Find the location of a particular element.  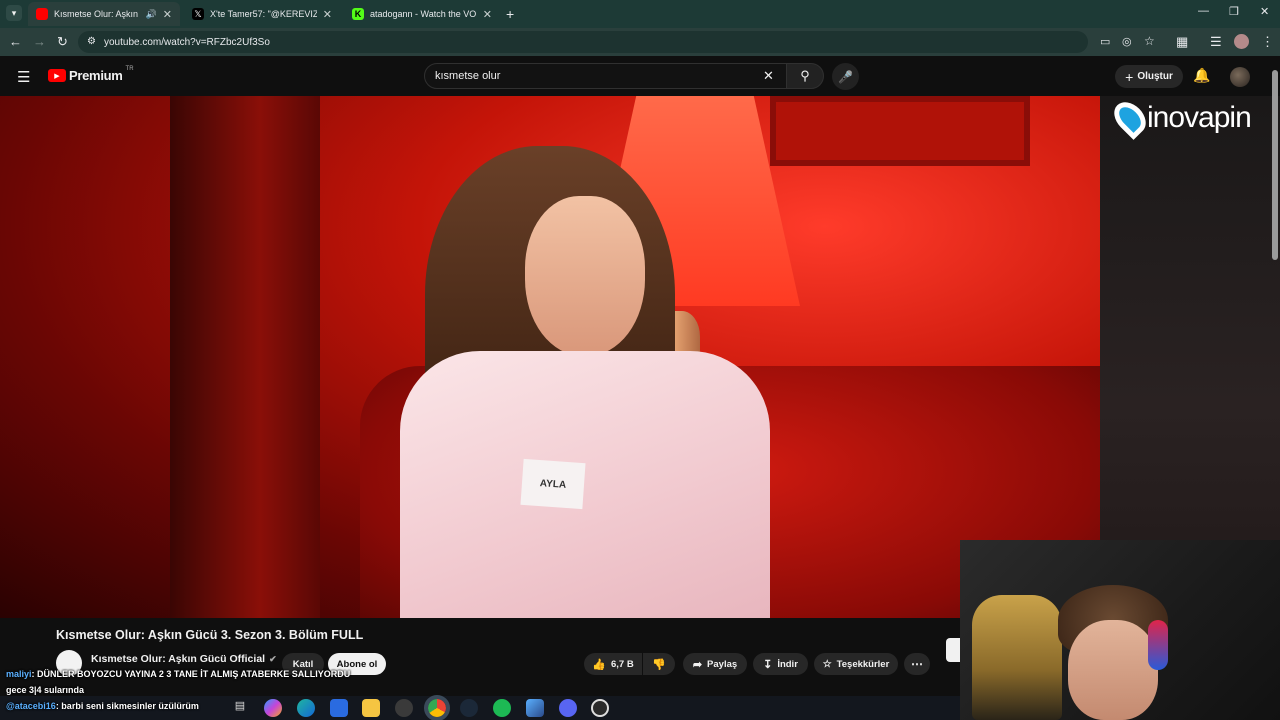

extensions-icon: ▦ is located at coordinates (1182, 42).